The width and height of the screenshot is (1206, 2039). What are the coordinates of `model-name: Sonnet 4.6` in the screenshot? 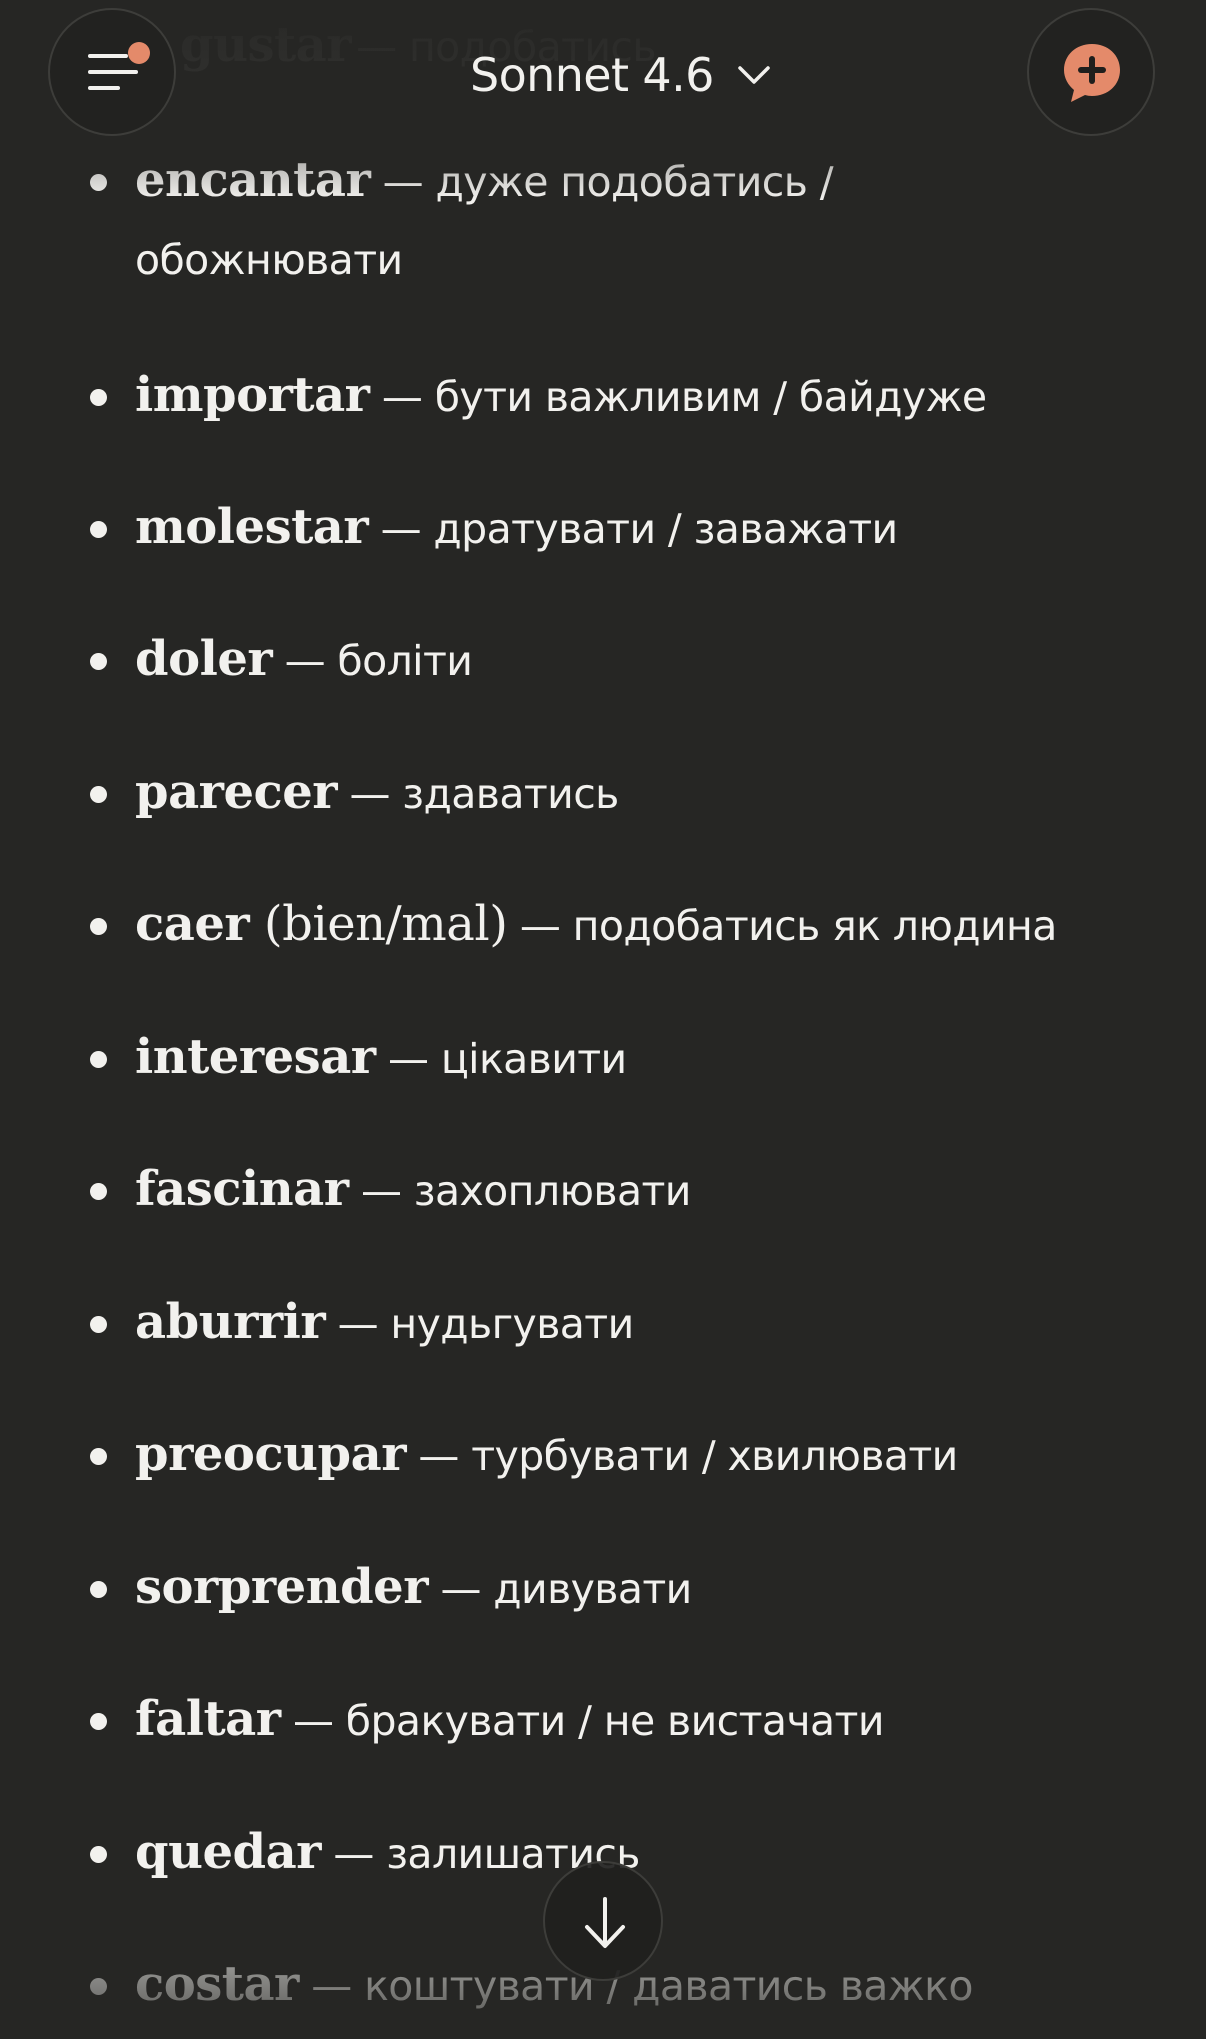 It's located at (592, 75).